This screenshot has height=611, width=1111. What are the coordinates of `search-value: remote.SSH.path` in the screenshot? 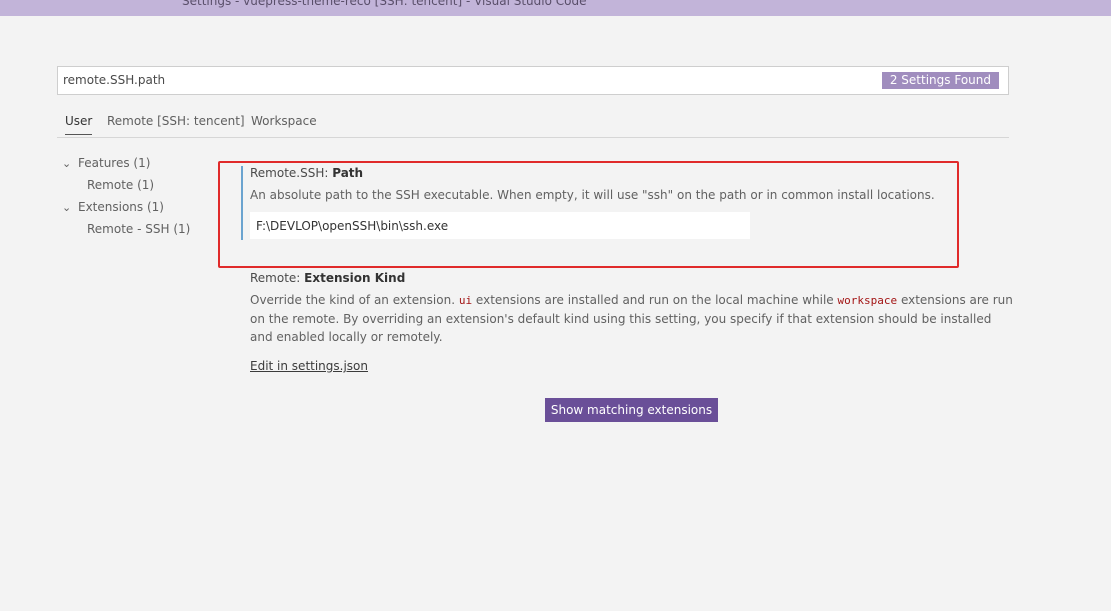 It's located at (114, 80).